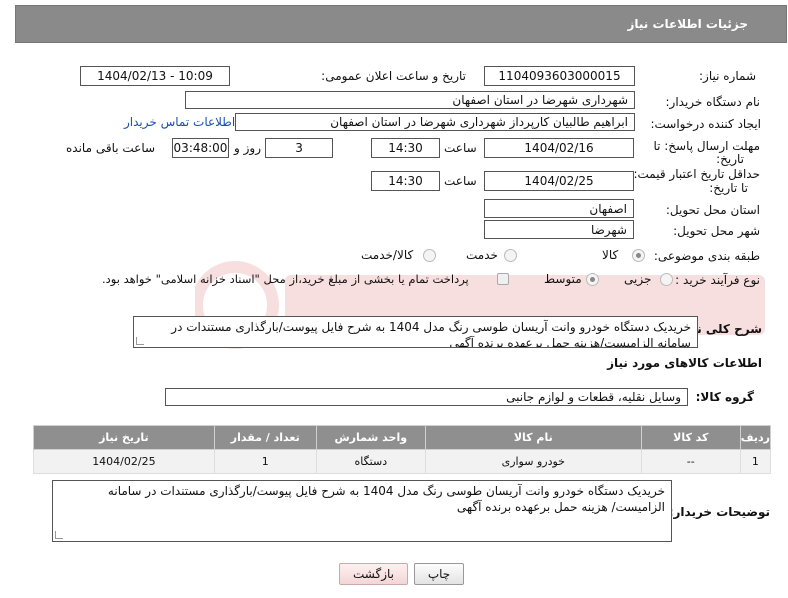  Describe the element at coordinates (559, 208) in the screenshot. I see `province-field: اصفهان` at that location.